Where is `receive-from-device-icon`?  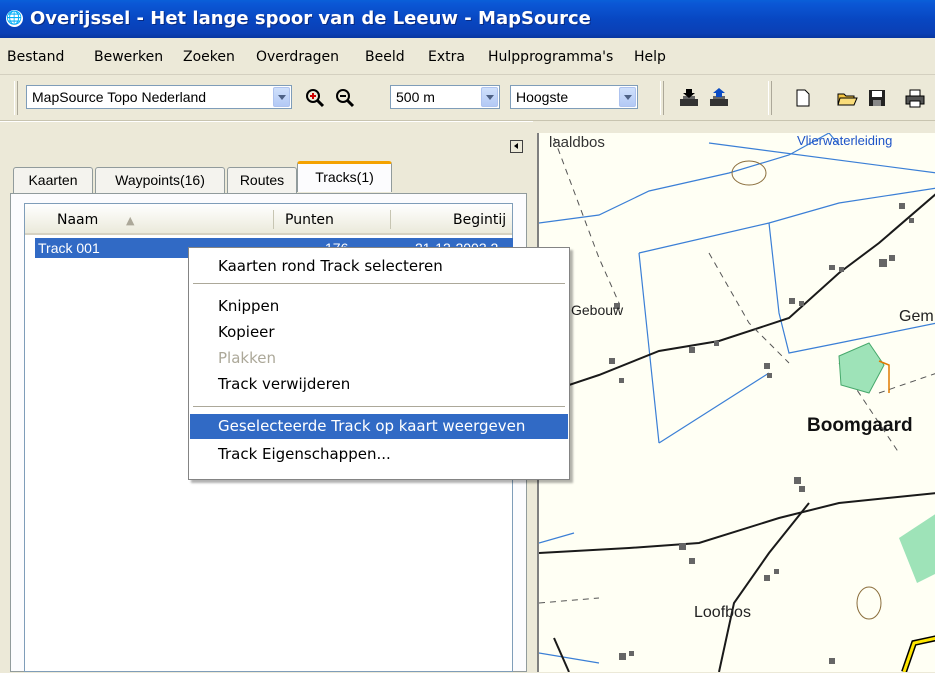
receive-from-device-icon is located at coordinates (689, 98).